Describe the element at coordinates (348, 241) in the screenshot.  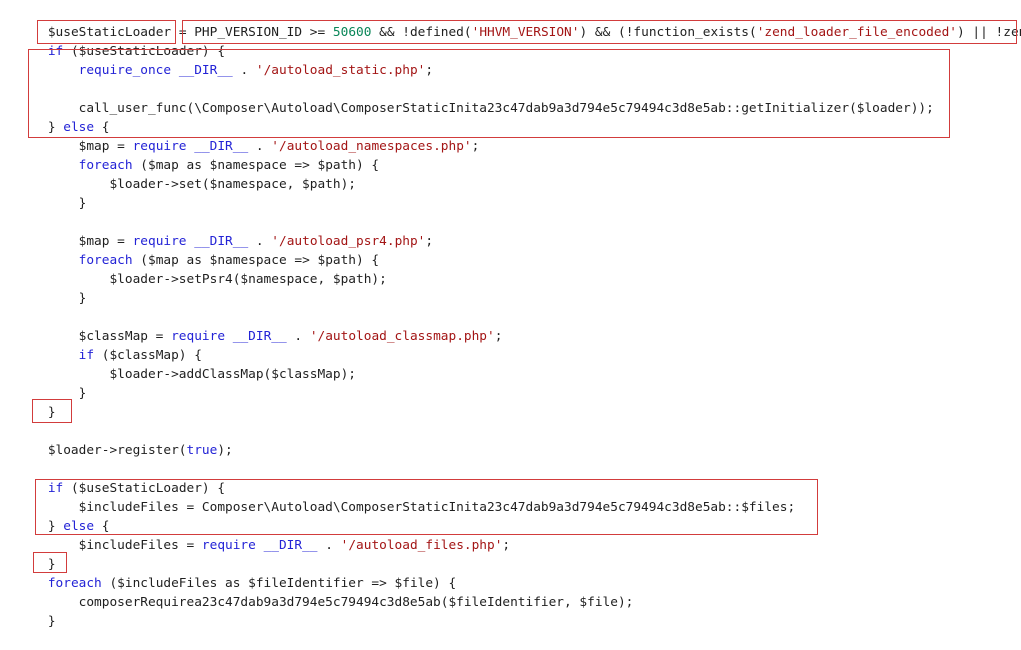
I see `code-token: '/autoload_psr4.php'` at that location.